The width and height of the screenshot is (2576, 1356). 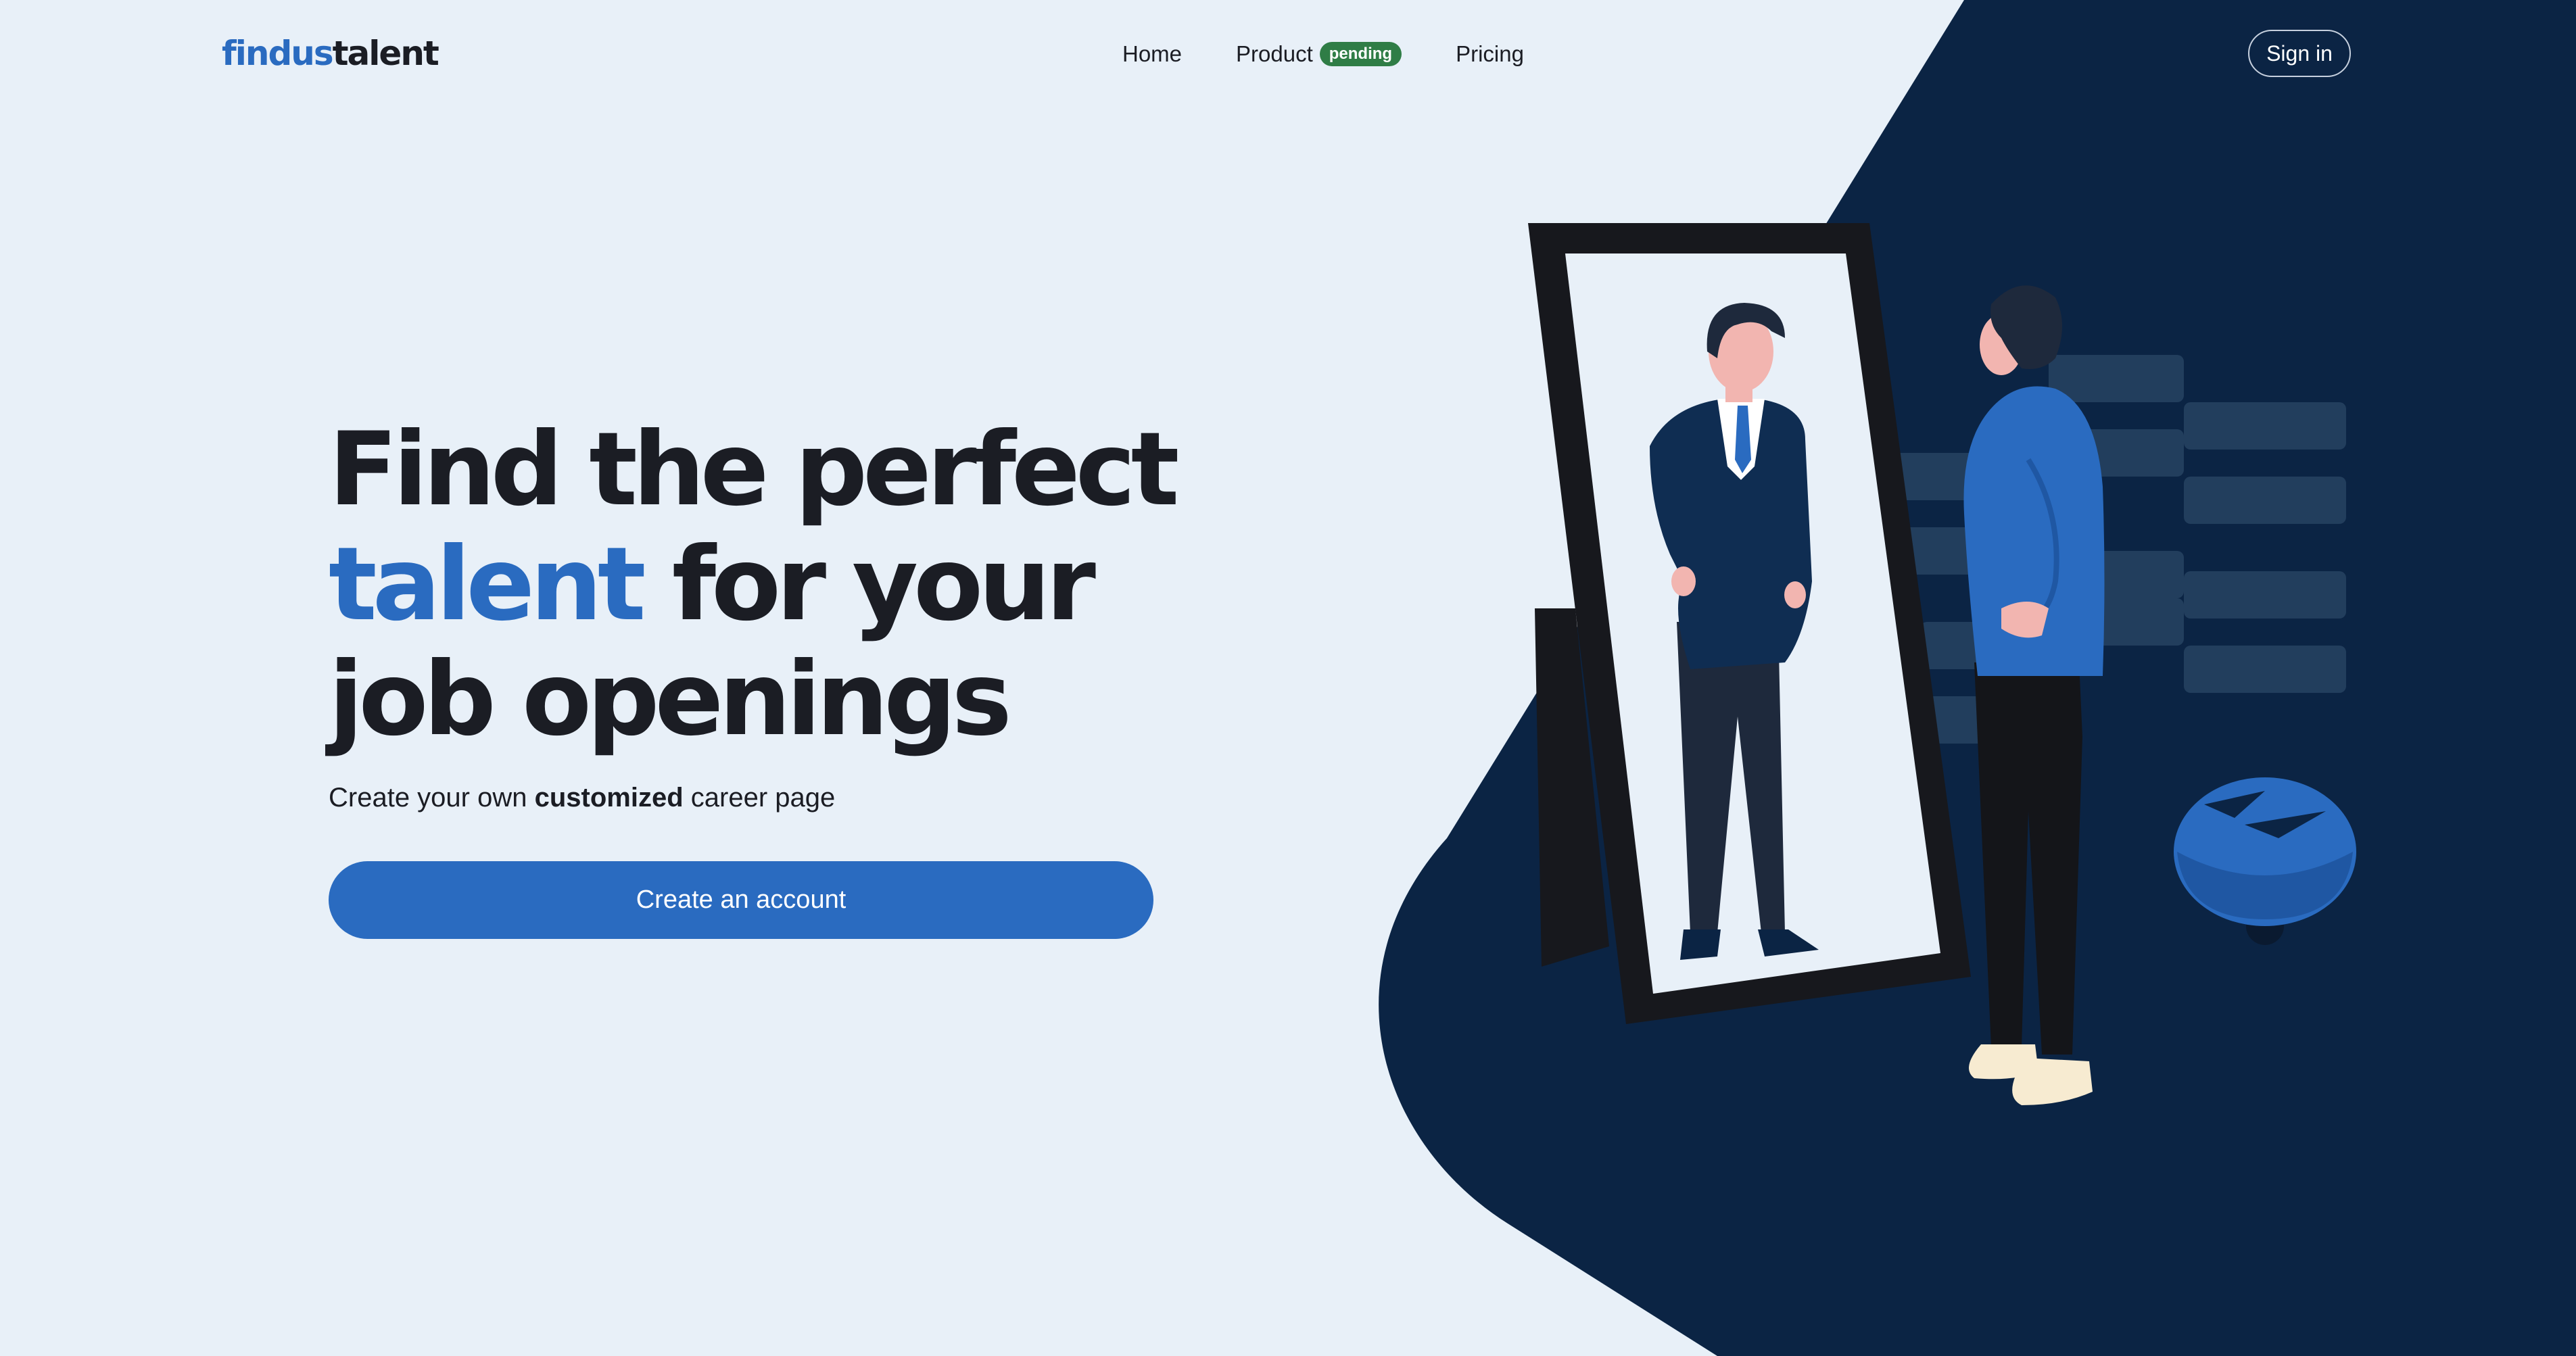 What do you see at coordinates (868, 585) in the screenshot?
I see `hero-title-line2: for your` at bounding box center [868, 585].